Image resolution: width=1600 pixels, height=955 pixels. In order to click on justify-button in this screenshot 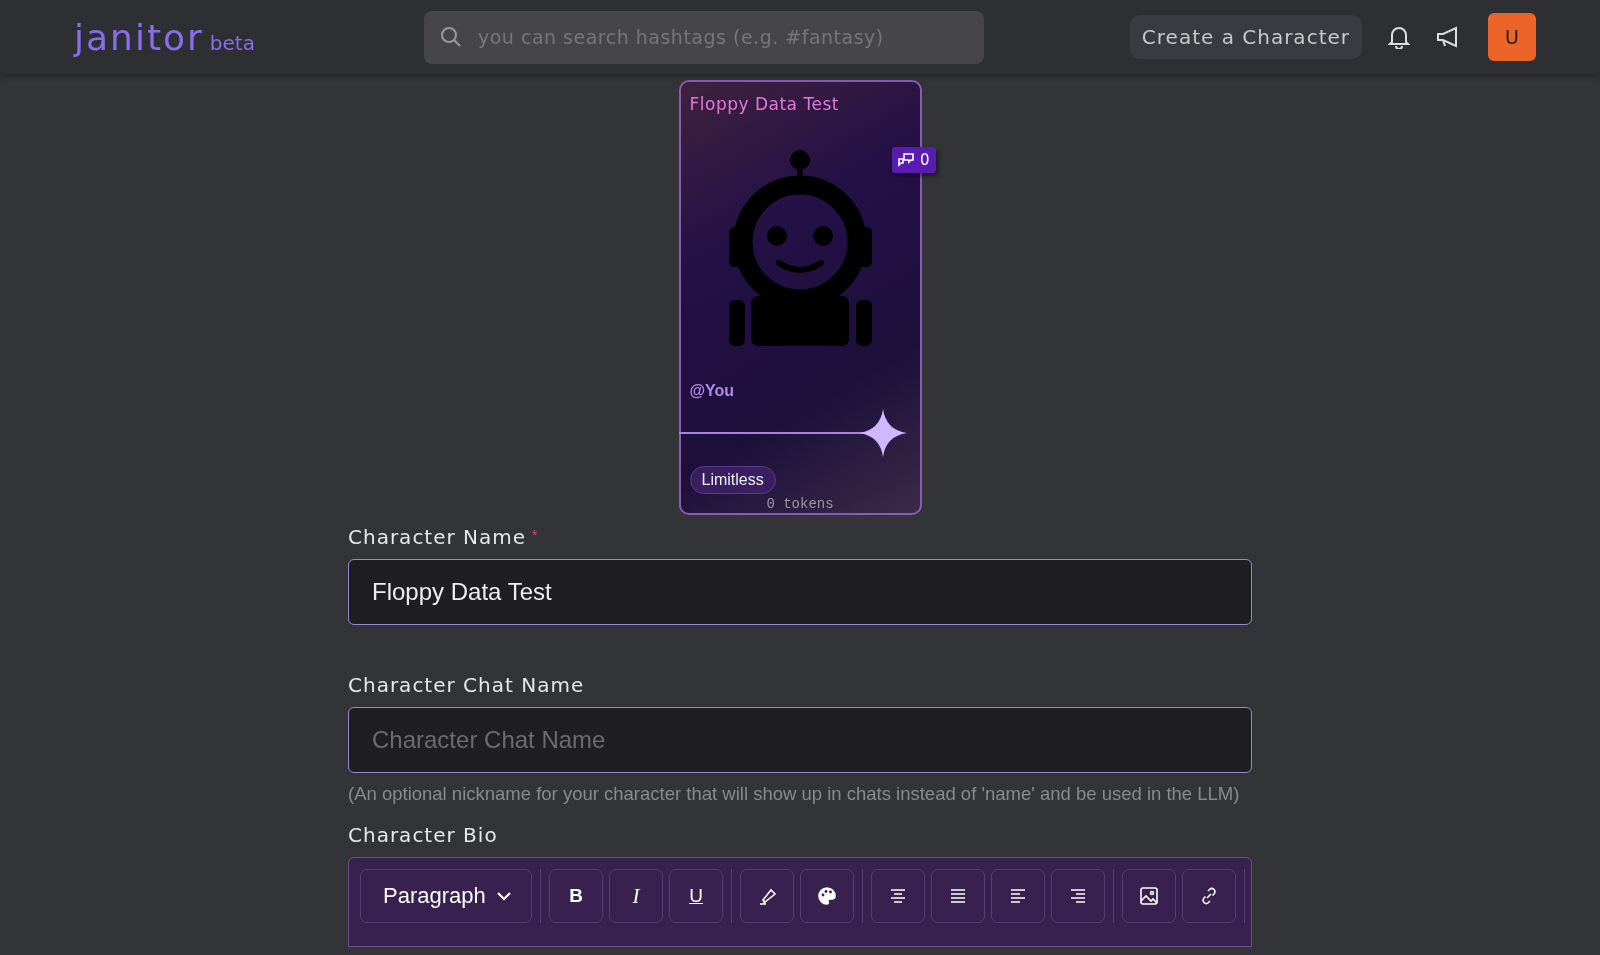, I will do `click(958, 896)`.